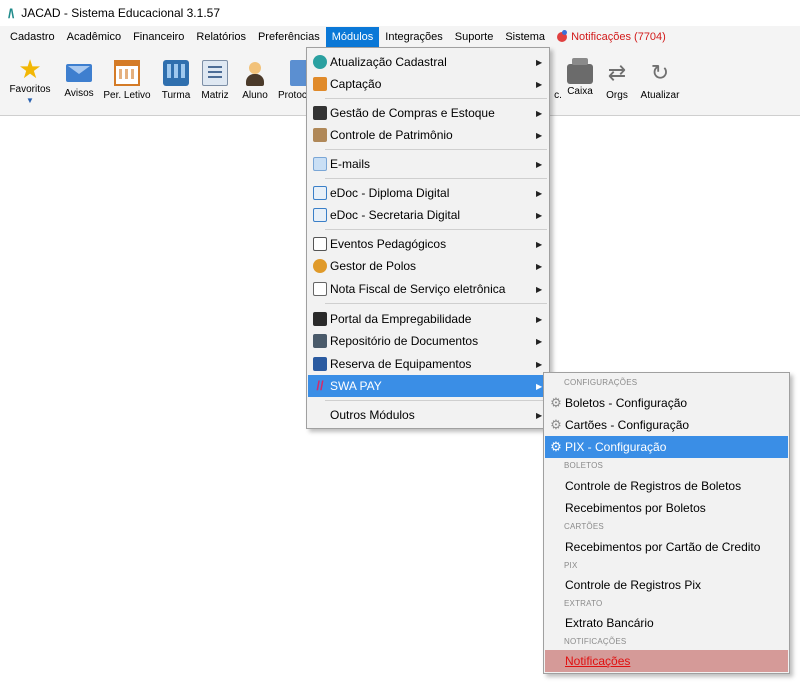 Image resolution: width=800 pixels, height=683 pixels. Describe the element at coordinates (292, 95) in the screenshot. I see `protocolo-label: Protoc` at that location.